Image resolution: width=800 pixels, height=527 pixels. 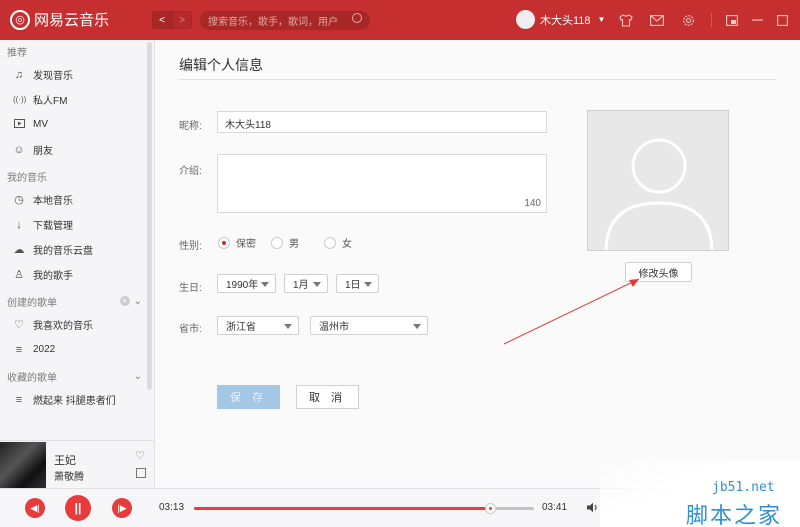 What do you see at coordinates (757, 20) in the screenshot?
I see `minimize-icon` at bounding box center [757, 20].